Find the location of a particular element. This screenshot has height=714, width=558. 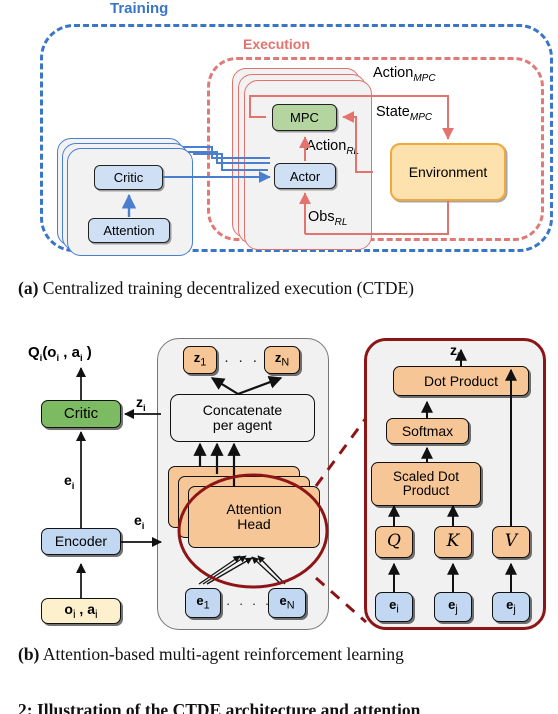

edge-label-state-mpc: StateMPC is located at coordinates (404, 113).